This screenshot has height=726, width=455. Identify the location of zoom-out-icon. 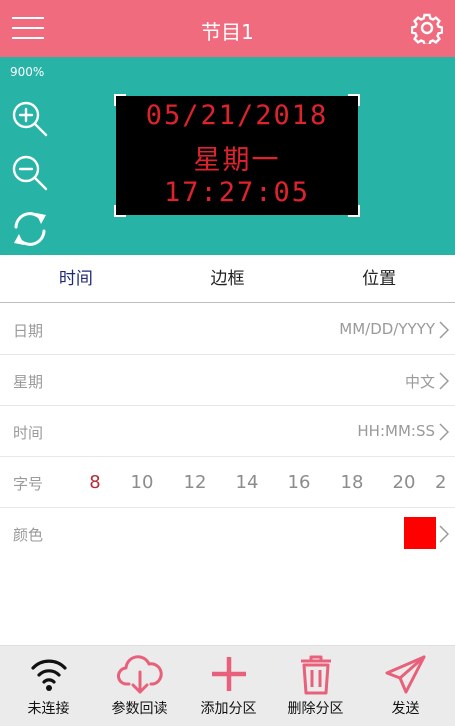
(30, 173).